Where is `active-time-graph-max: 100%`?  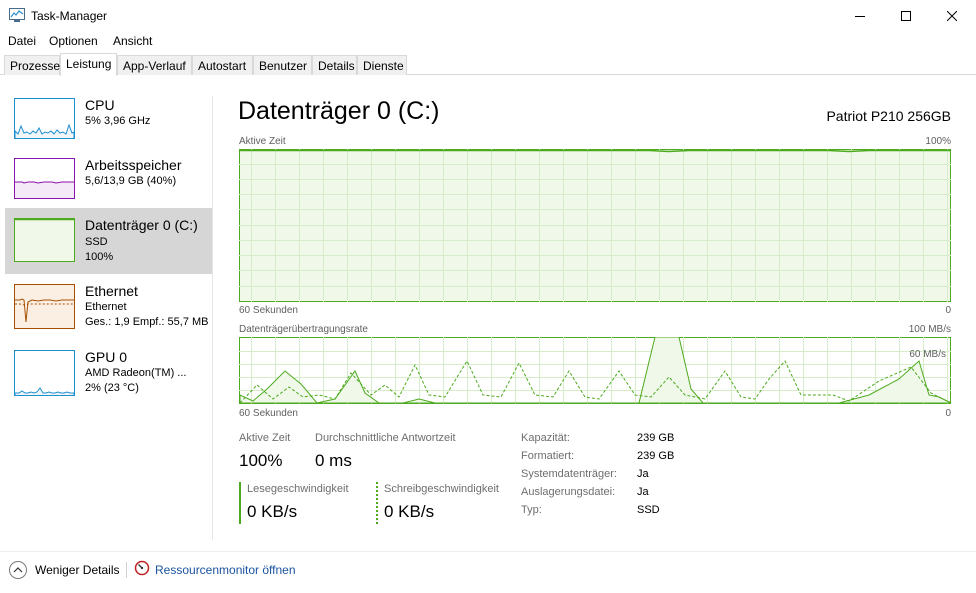
active-time-graph-max: 100% is located at coordinates (938, 141).